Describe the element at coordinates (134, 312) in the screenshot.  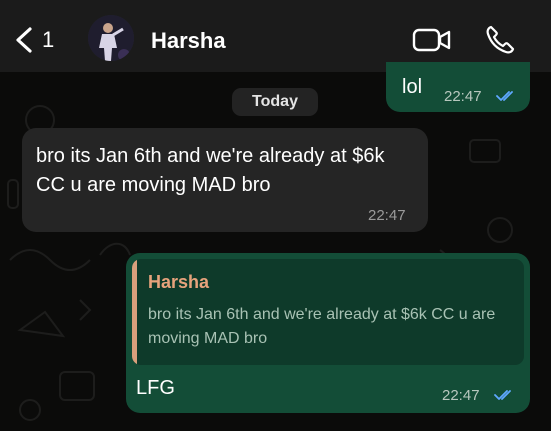
I see `quote-accent-bar` at that location.